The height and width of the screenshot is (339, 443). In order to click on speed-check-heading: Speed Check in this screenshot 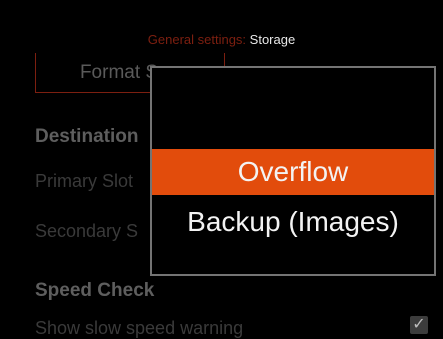, I will do `click(95, 290)`.